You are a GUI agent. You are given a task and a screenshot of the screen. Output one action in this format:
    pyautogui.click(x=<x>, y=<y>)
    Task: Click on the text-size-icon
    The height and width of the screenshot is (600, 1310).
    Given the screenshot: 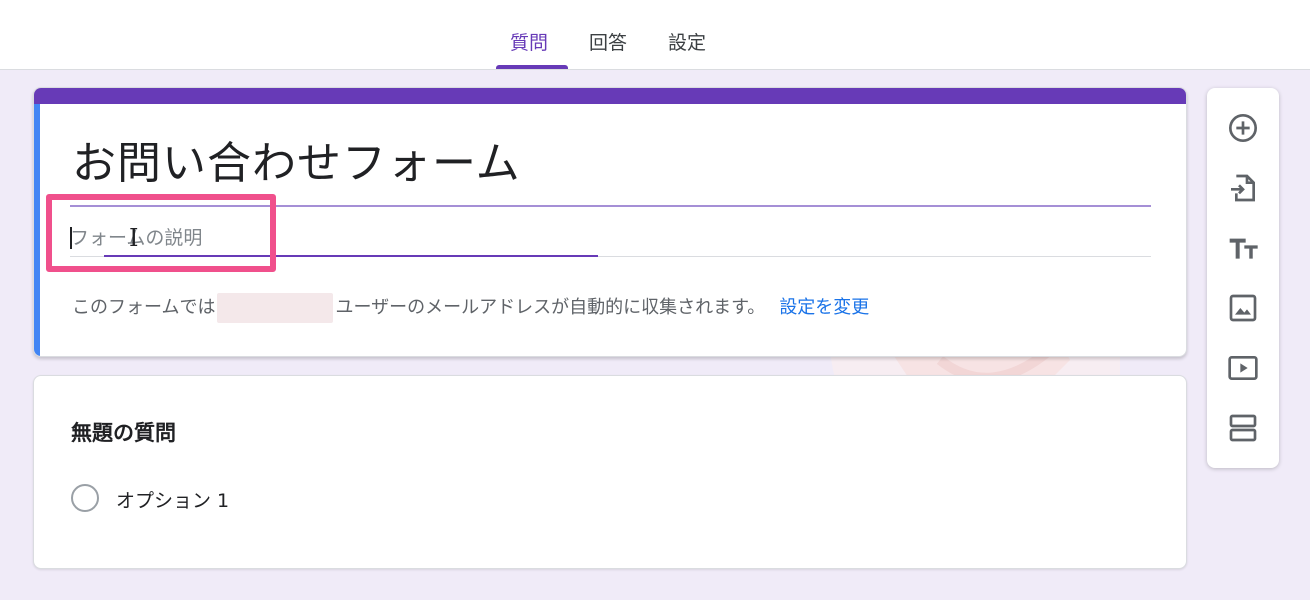 What is the action you would take?
    pyautogui.click(x=1243, y=248)
    